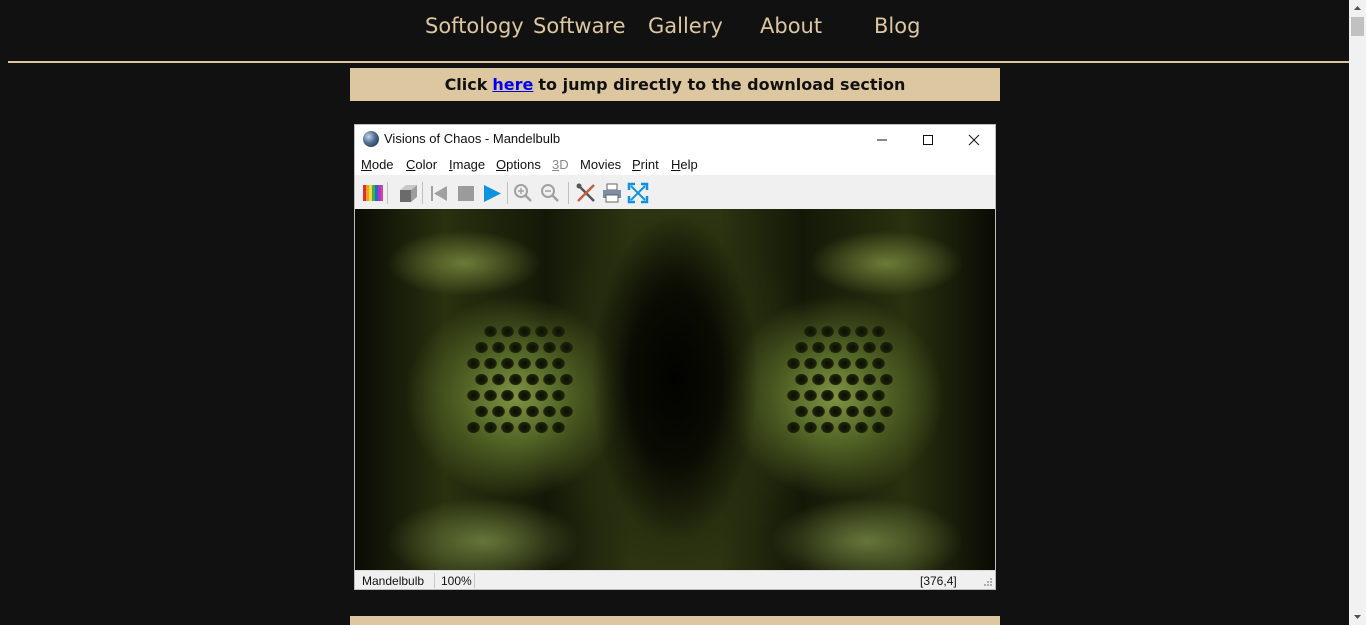  Describe the element at coordinates (1357, 312) in the screenshot. I see `page-scrollbar` at that location.